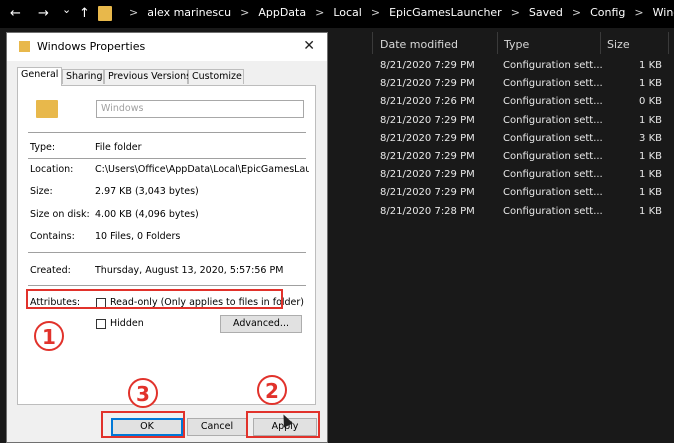 This screenshot has height=443, width=674. Describe the element at coordinates (118, 147) in the screenshot. I see `type-value: File folder` at that location.